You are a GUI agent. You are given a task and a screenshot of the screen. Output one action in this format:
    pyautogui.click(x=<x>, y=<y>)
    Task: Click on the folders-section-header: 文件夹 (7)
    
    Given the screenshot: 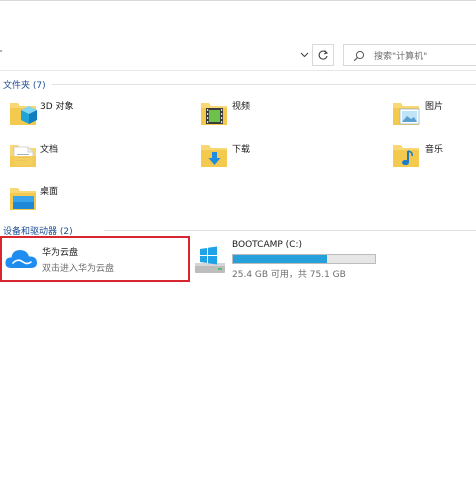 What is the action you would take?
    pyautogui.click(x=24, y=84)
    